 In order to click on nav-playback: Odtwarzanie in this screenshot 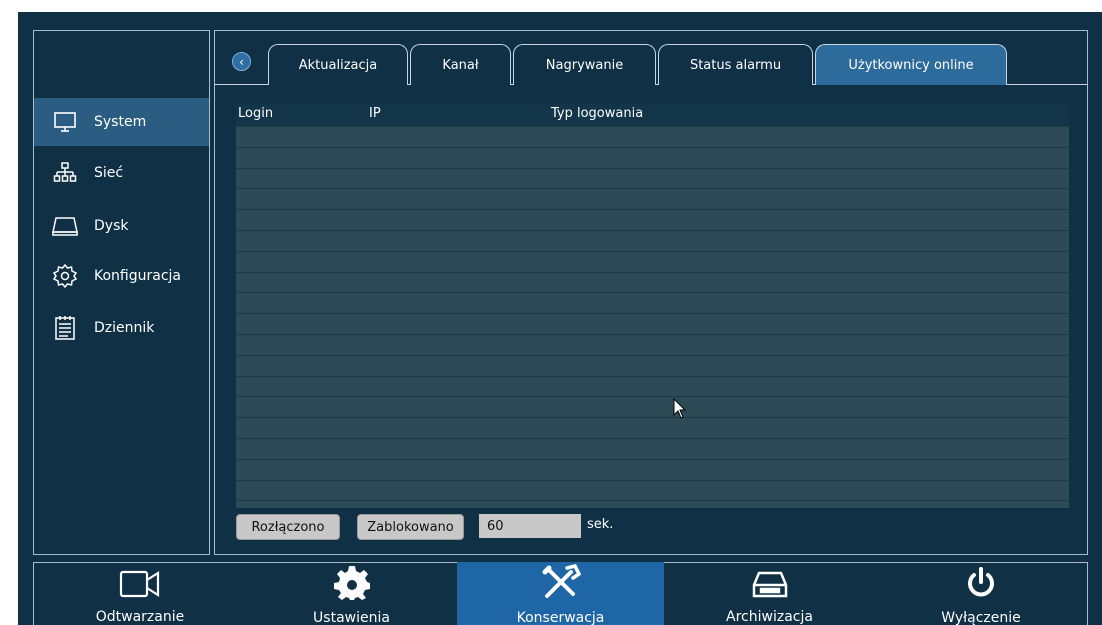, I will do `click(140, 593)`.